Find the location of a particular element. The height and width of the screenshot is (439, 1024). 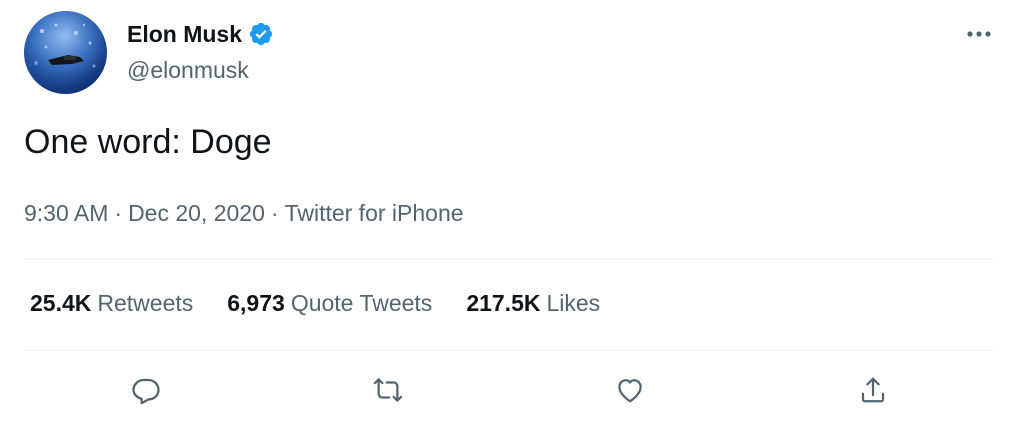

retweet-icon is located at coordinates (388, 390).